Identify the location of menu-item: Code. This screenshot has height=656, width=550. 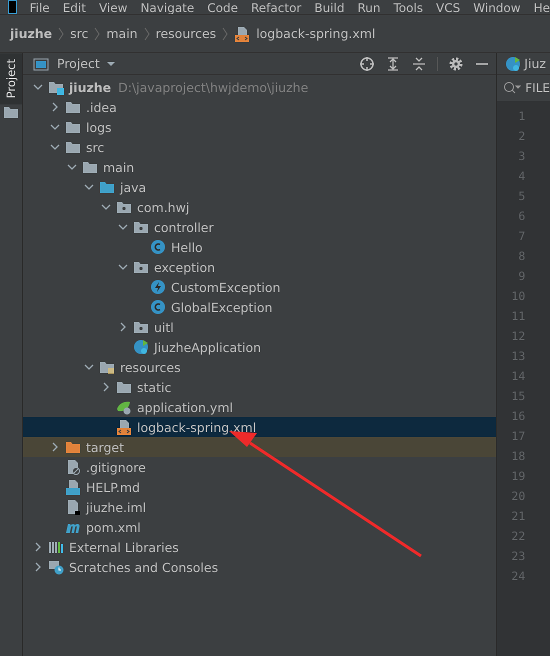
(222, 8).